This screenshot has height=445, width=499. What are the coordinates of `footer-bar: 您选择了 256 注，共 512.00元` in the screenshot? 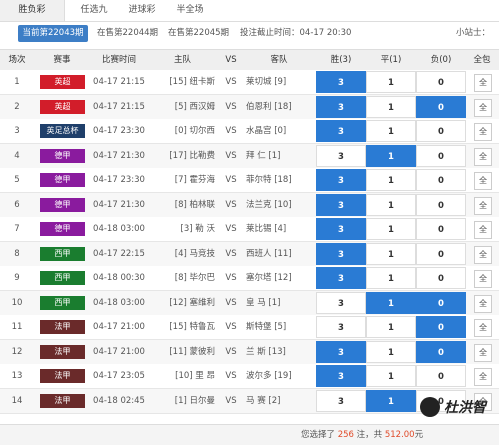 It's located at (249, 434).